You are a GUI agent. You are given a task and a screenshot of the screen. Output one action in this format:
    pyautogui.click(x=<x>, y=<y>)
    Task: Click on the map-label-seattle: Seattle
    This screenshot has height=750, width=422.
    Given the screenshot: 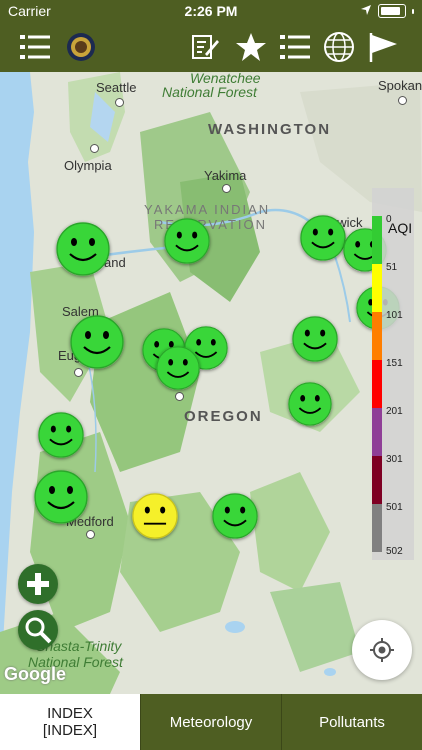 What is the action you would take?
    pyautogui.click(x=116, y=87)
    